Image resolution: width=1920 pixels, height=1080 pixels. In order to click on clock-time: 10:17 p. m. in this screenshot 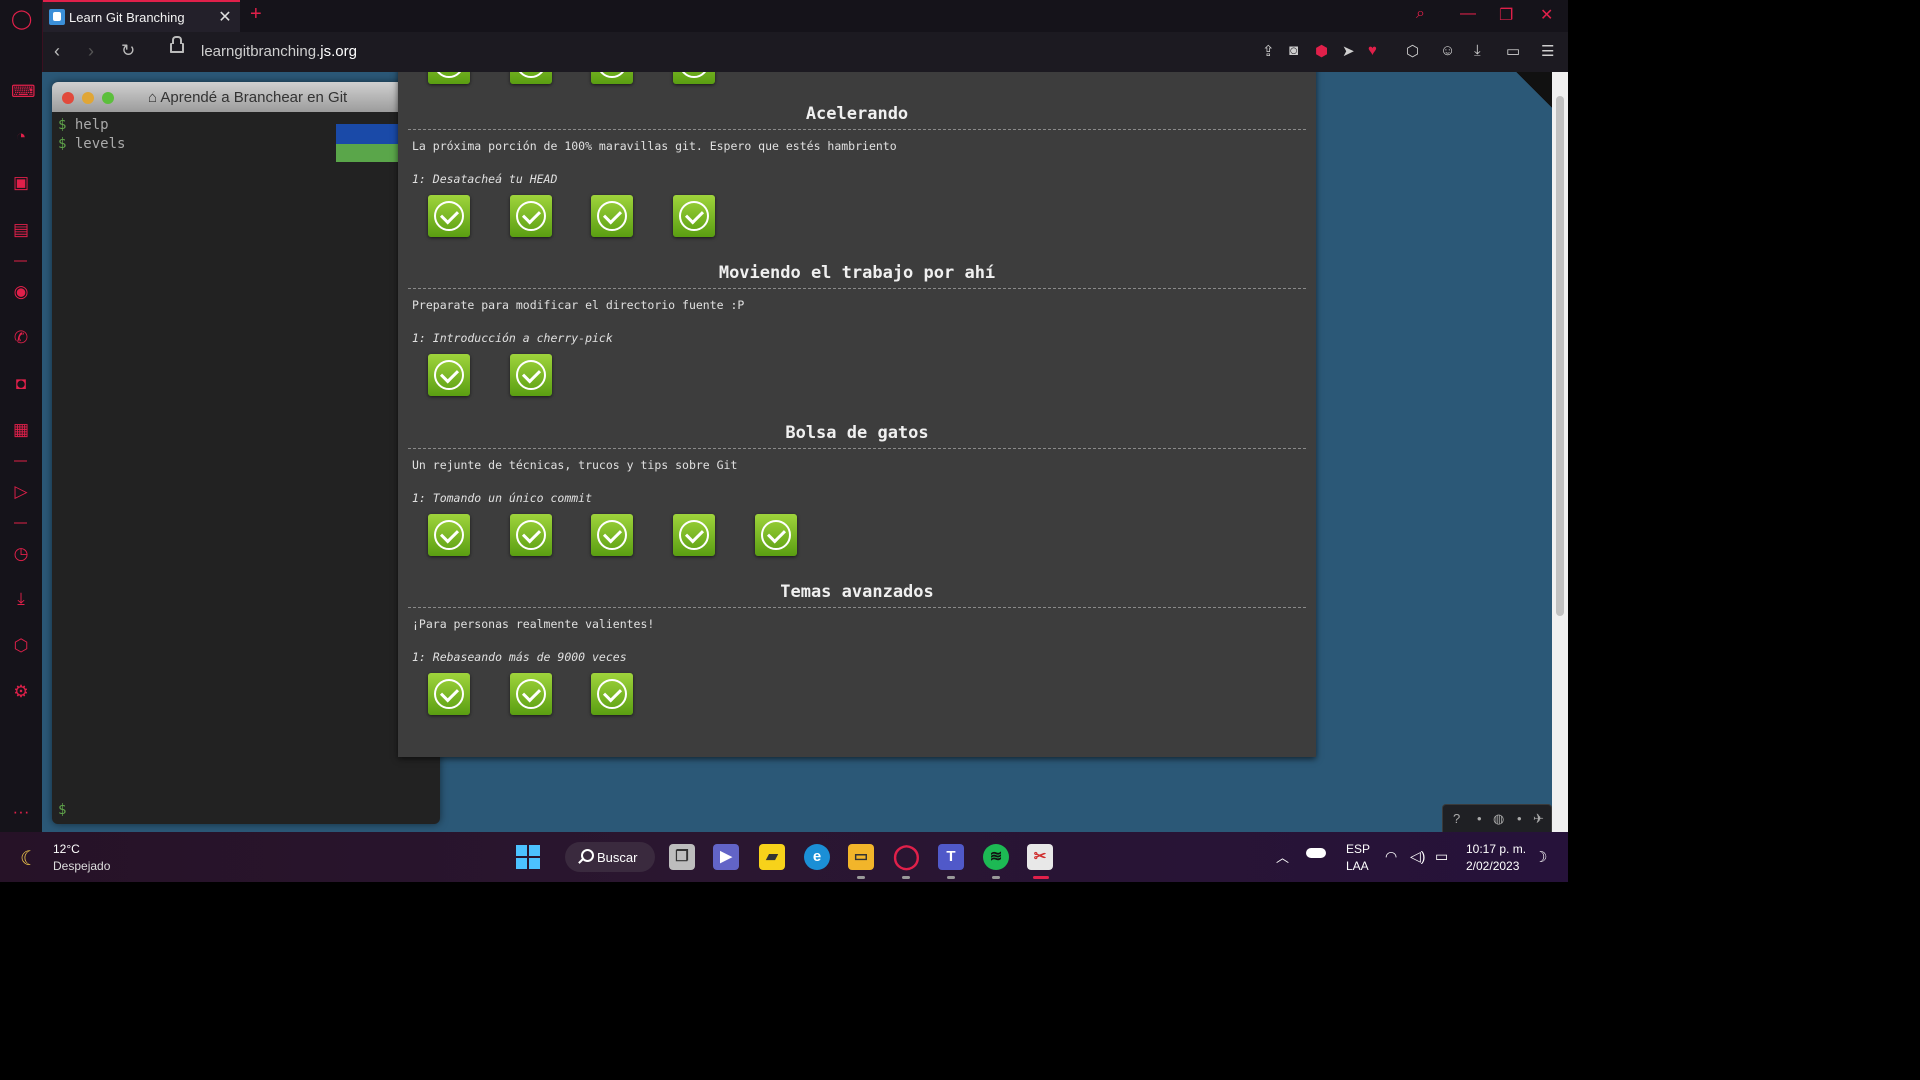, I will do `click(1496, 849)`.